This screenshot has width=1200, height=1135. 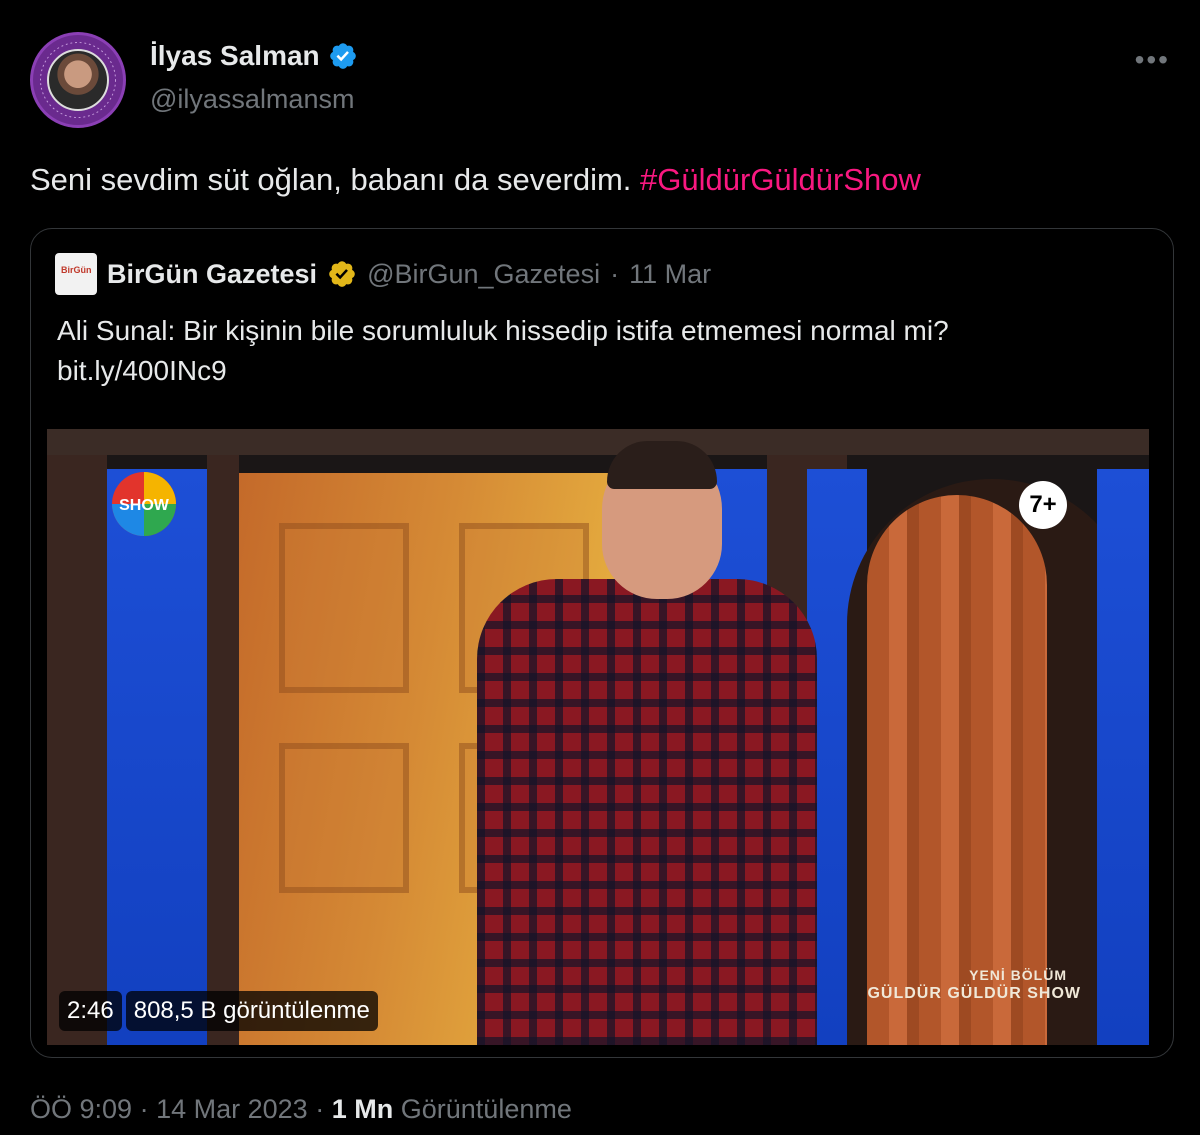 I want to click on video-caption-title: GÜLDÜR GÜLDÜR SHOW, so click(x=974, y=993).